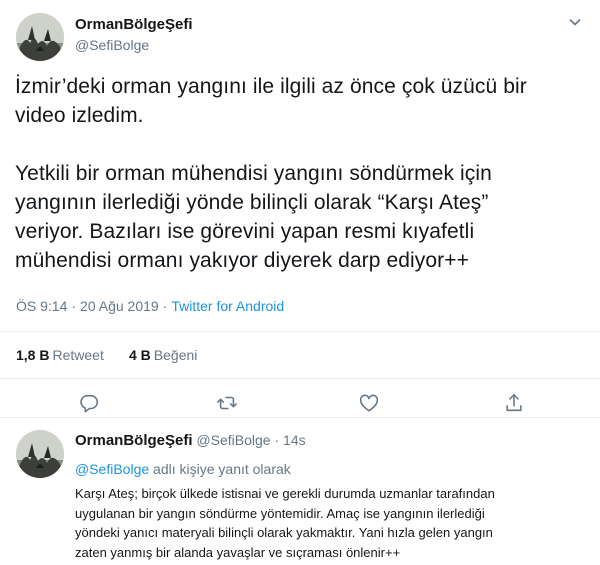 The image size is (600, 565). I want to click on retweet-label: Retweet, so click(78, 355).